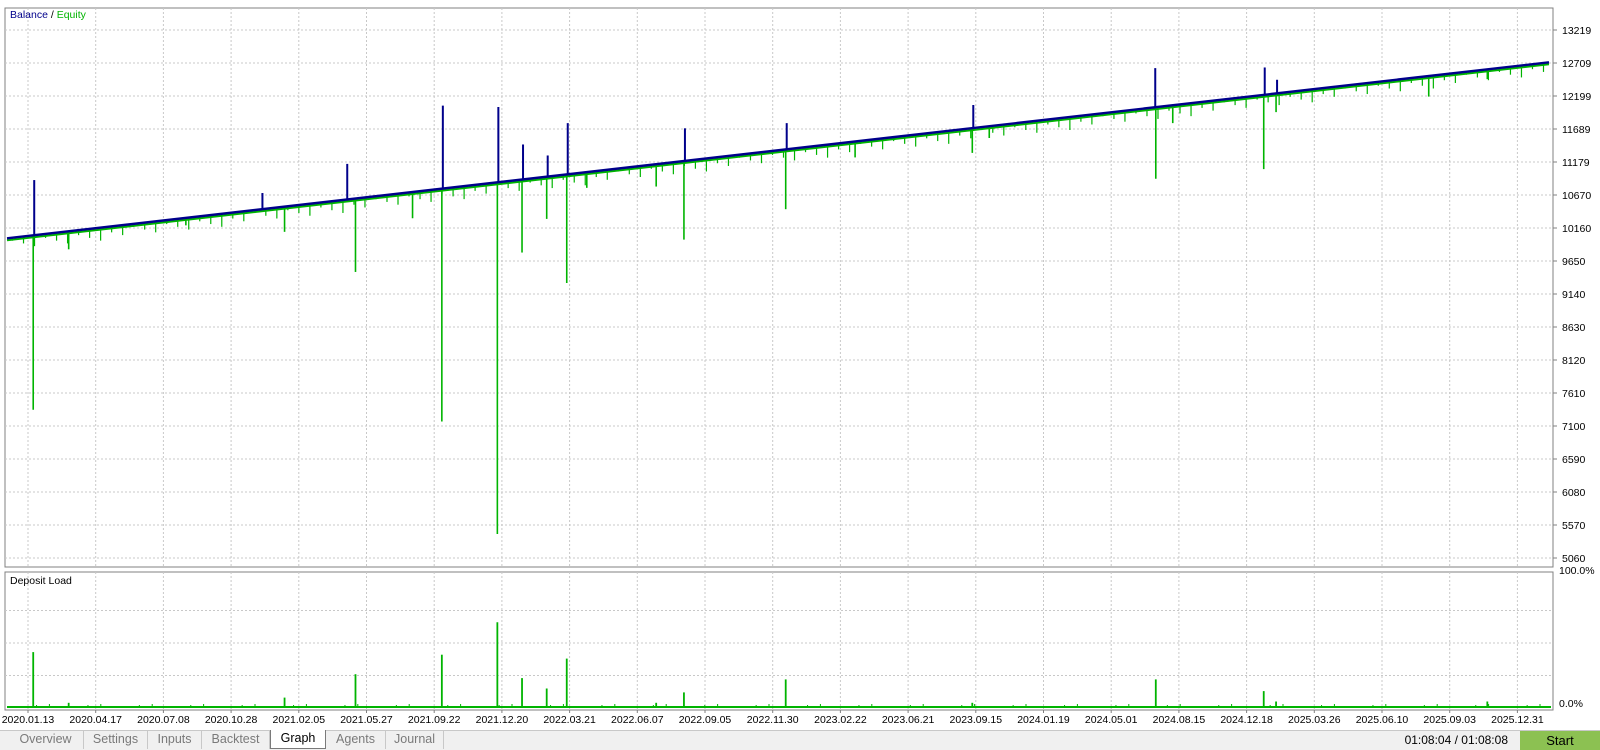 This screenshot has width=1600, height=750. What do you see at coordinates (1574, 526) in the screenshot?
I see `y-tick-label: 5570` at bounding box center [1574, 526].